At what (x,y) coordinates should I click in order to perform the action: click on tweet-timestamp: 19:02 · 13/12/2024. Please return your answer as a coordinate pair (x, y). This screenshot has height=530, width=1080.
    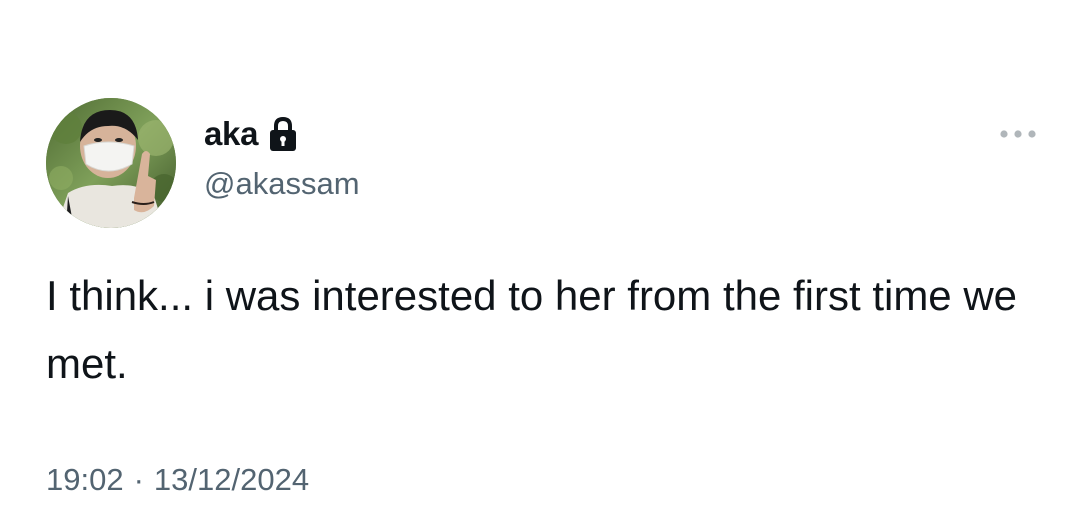
    Looking at the image, I should click on (177, 480).